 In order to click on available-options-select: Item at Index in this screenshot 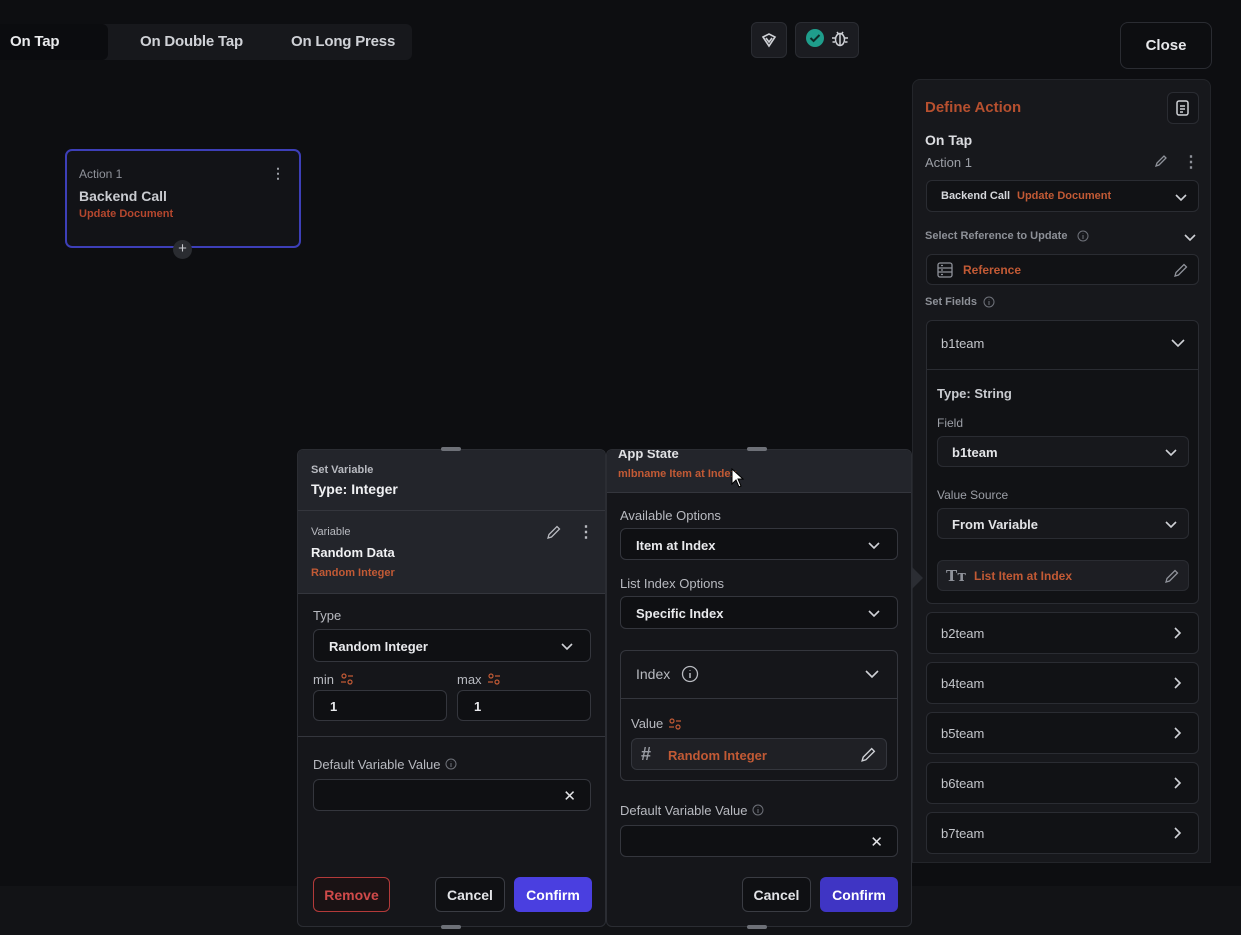, I will do `click(759, 544)`.